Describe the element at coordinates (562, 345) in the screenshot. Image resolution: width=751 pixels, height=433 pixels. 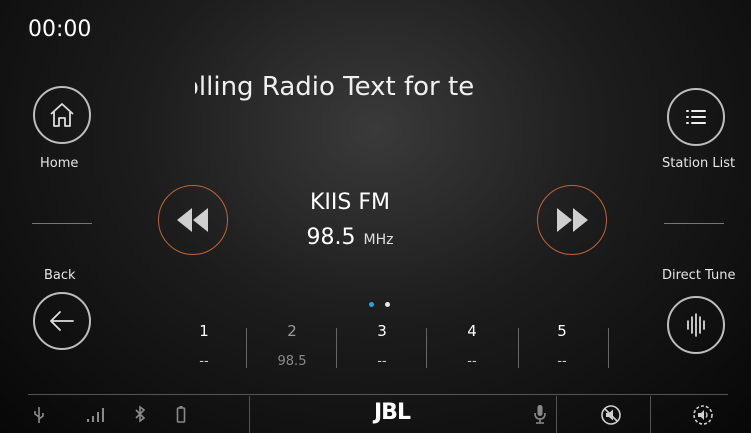
I see `preset-5: 5 --` at that location.